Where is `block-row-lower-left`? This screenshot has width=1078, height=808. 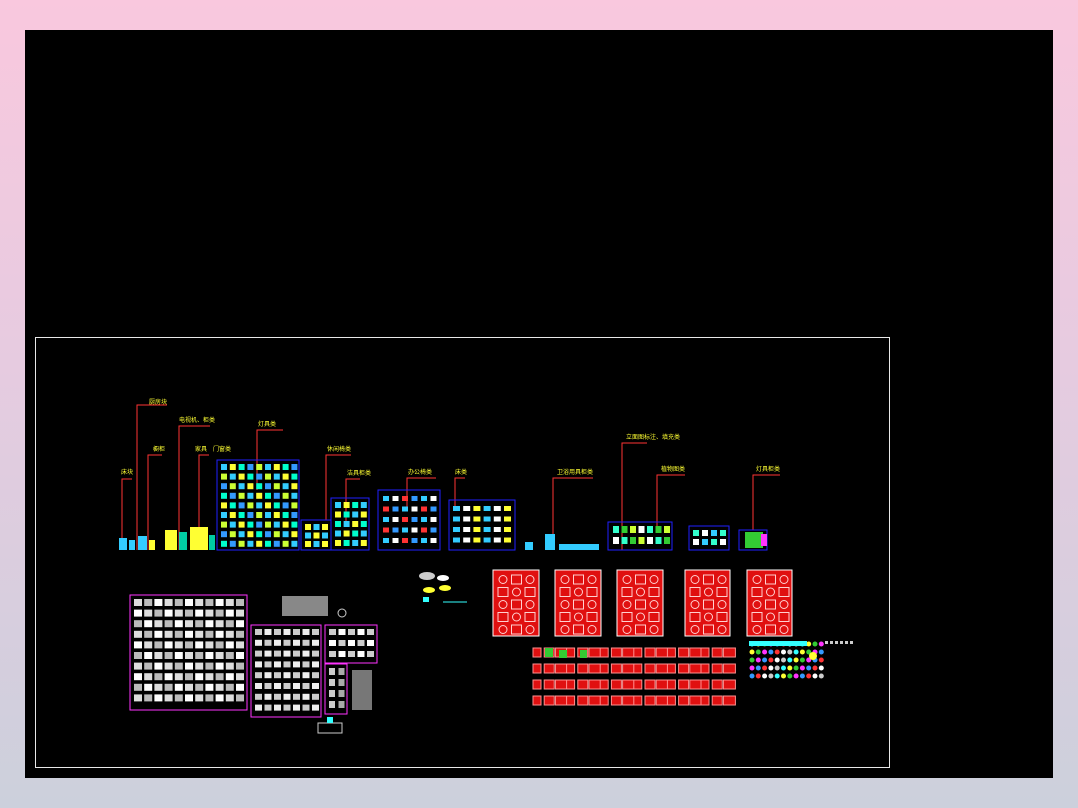 block-row-lower-left is located at coordinates (253, 664).